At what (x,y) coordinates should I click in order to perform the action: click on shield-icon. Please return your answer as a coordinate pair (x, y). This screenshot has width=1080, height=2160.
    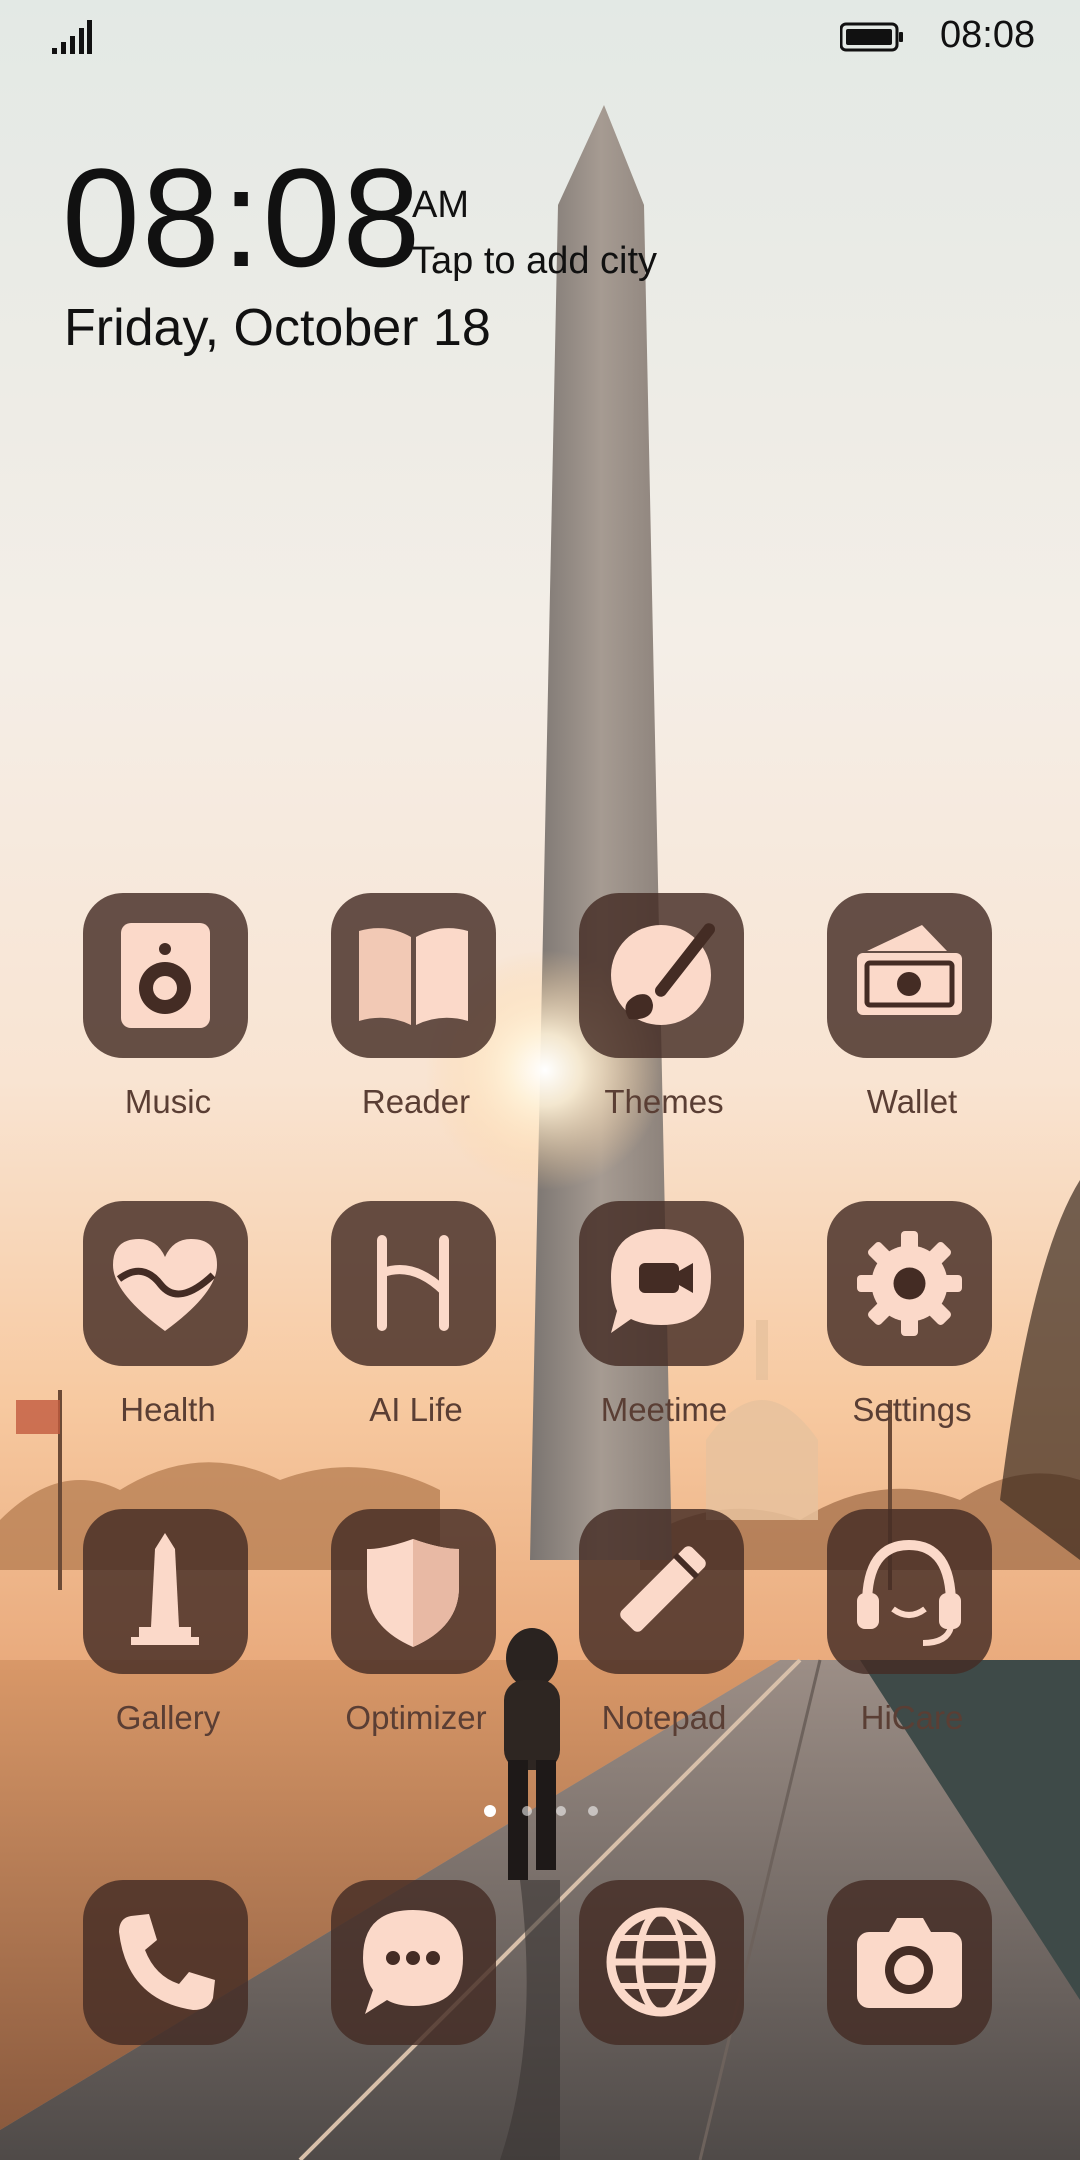
    Looking at the image, I should click on (413, 1593).